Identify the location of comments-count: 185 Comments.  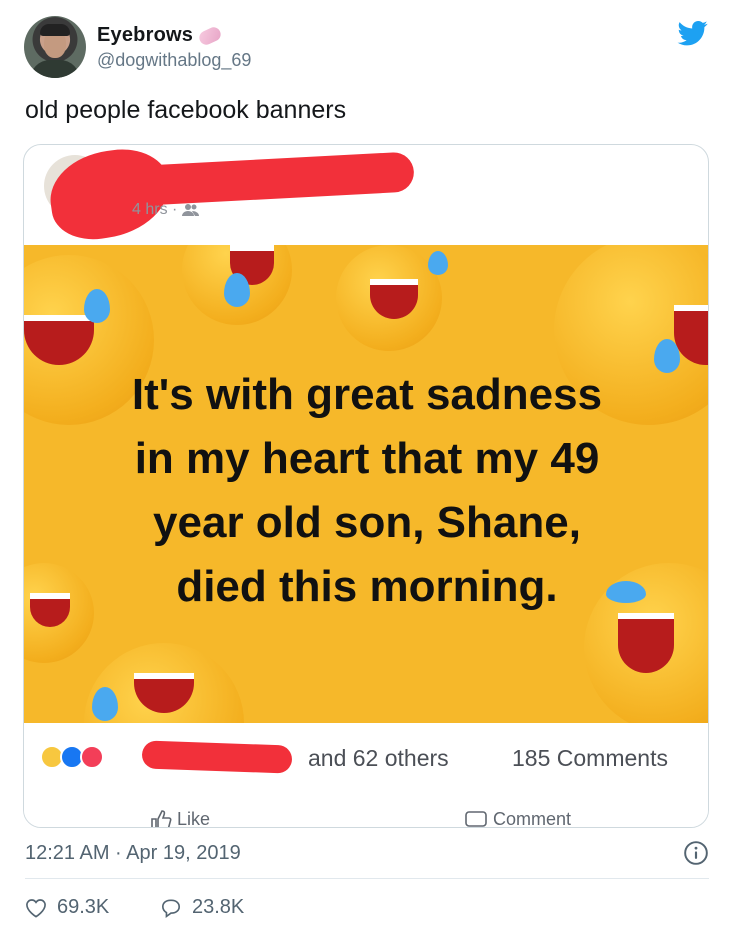
(590, 758).